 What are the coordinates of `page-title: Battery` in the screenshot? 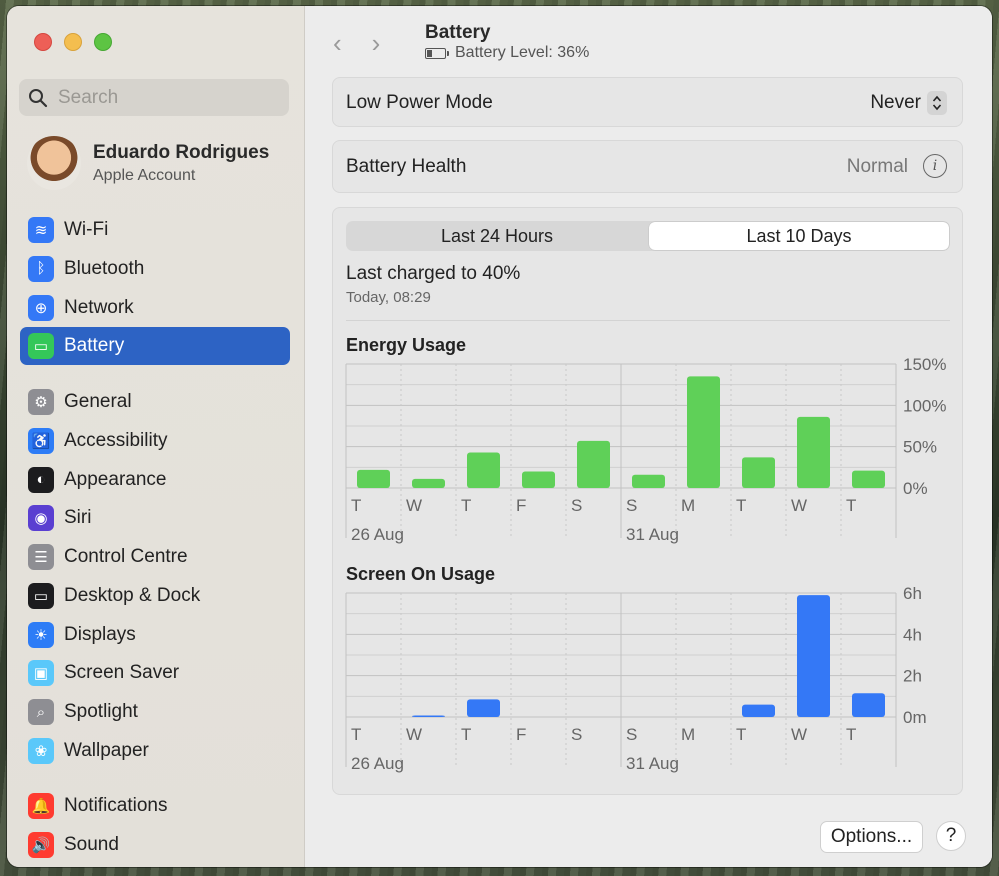 It's located at (458, 32).